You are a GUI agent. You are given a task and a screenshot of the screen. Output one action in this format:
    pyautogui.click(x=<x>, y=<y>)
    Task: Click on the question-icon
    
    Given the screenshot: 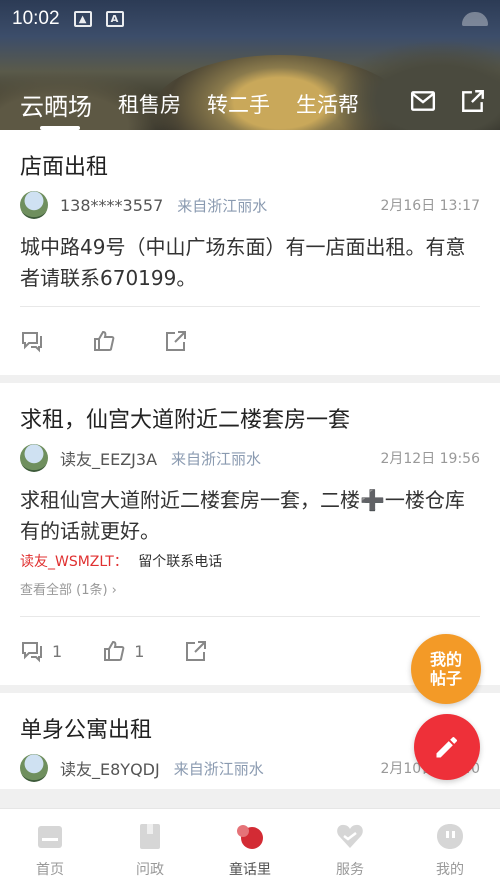 What is the action you would take?
    pyautogui.click(x=150, y=836)
    